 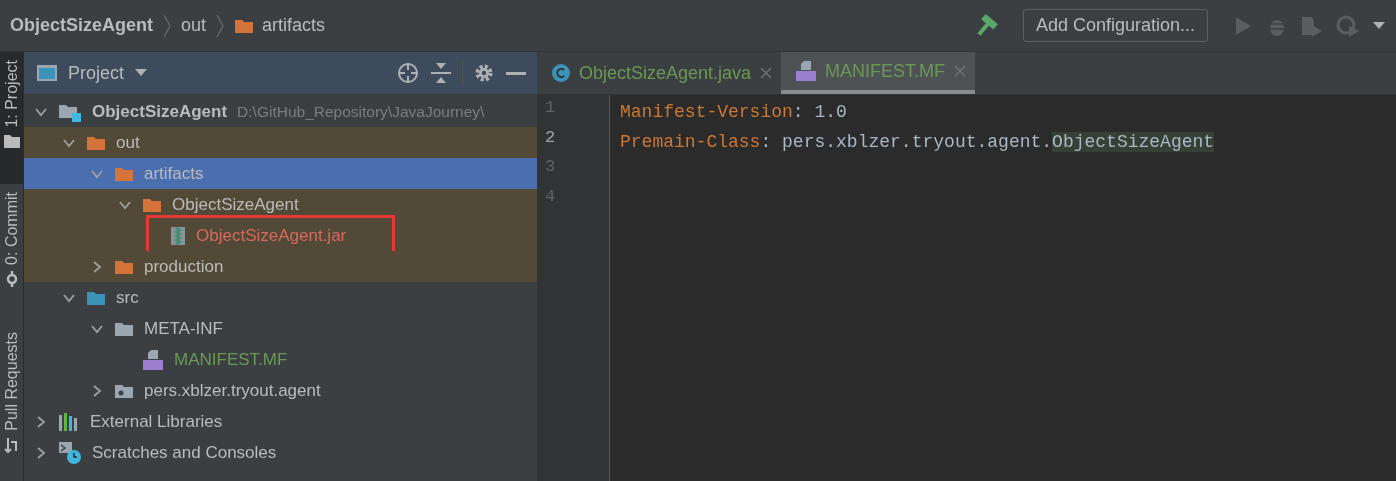 I want to click on tree-item: Scratches and Consoles, so click(x=280, y=452).